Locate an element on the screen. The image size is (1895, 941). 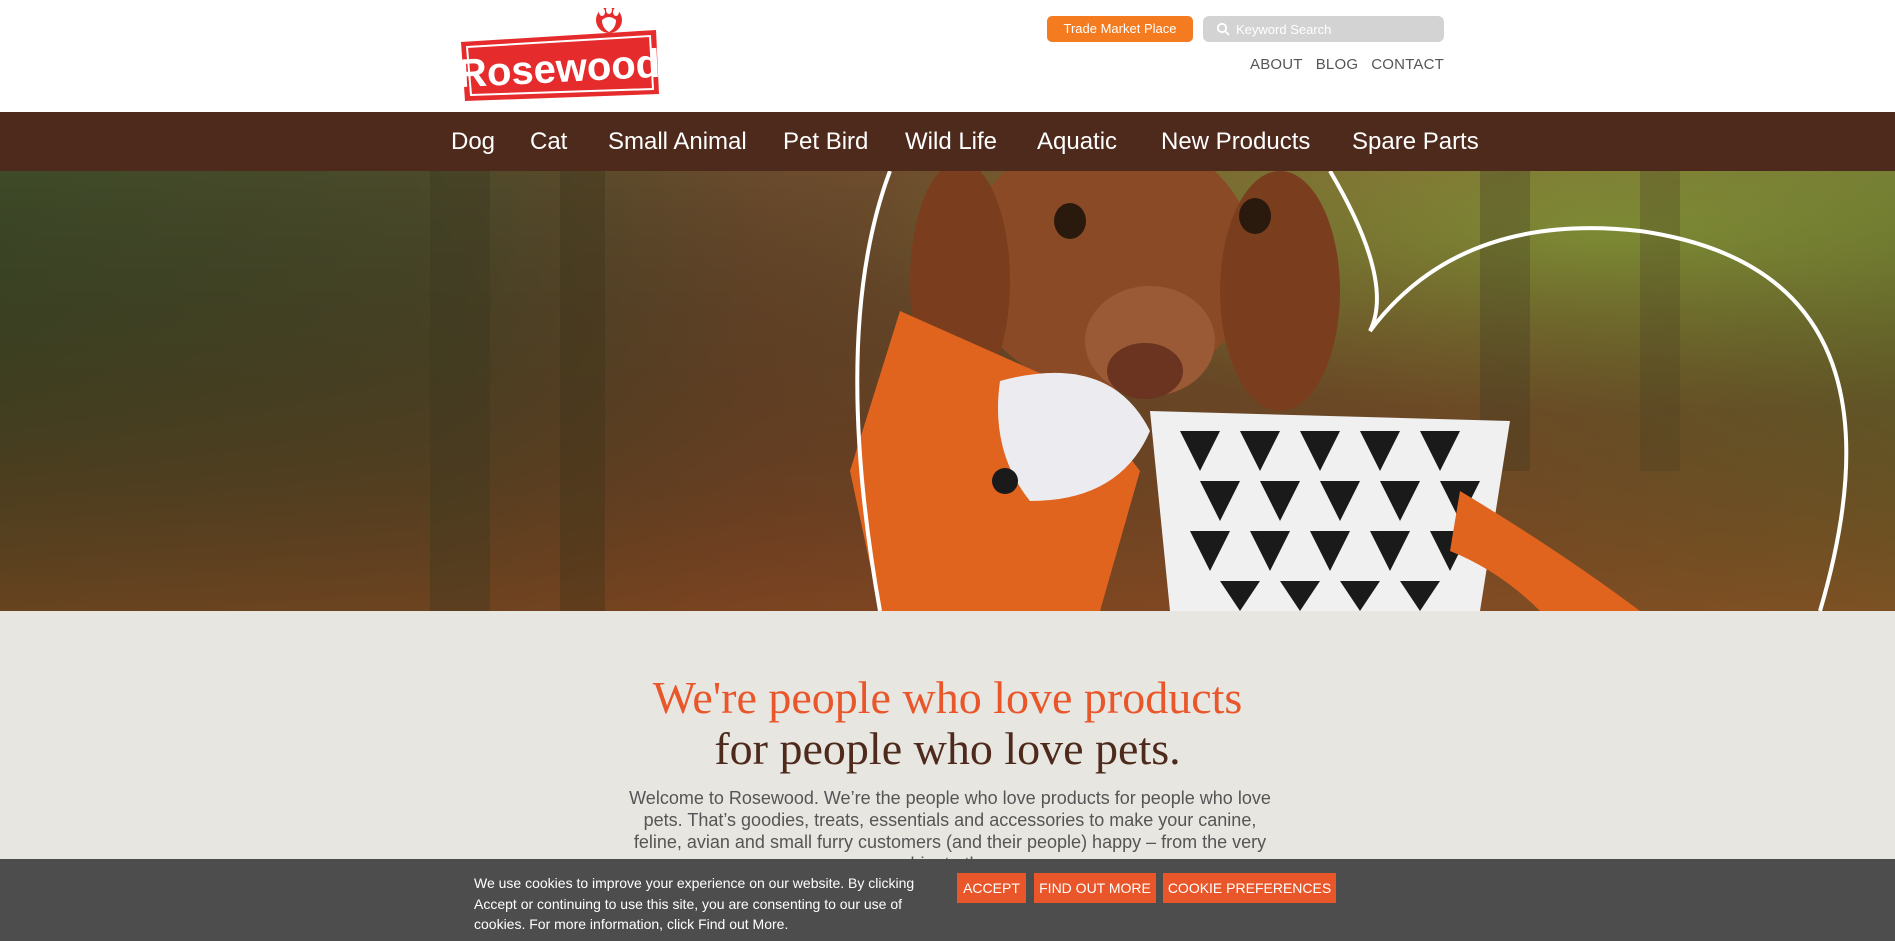
search-icon is located at coordinates (1223, 29).